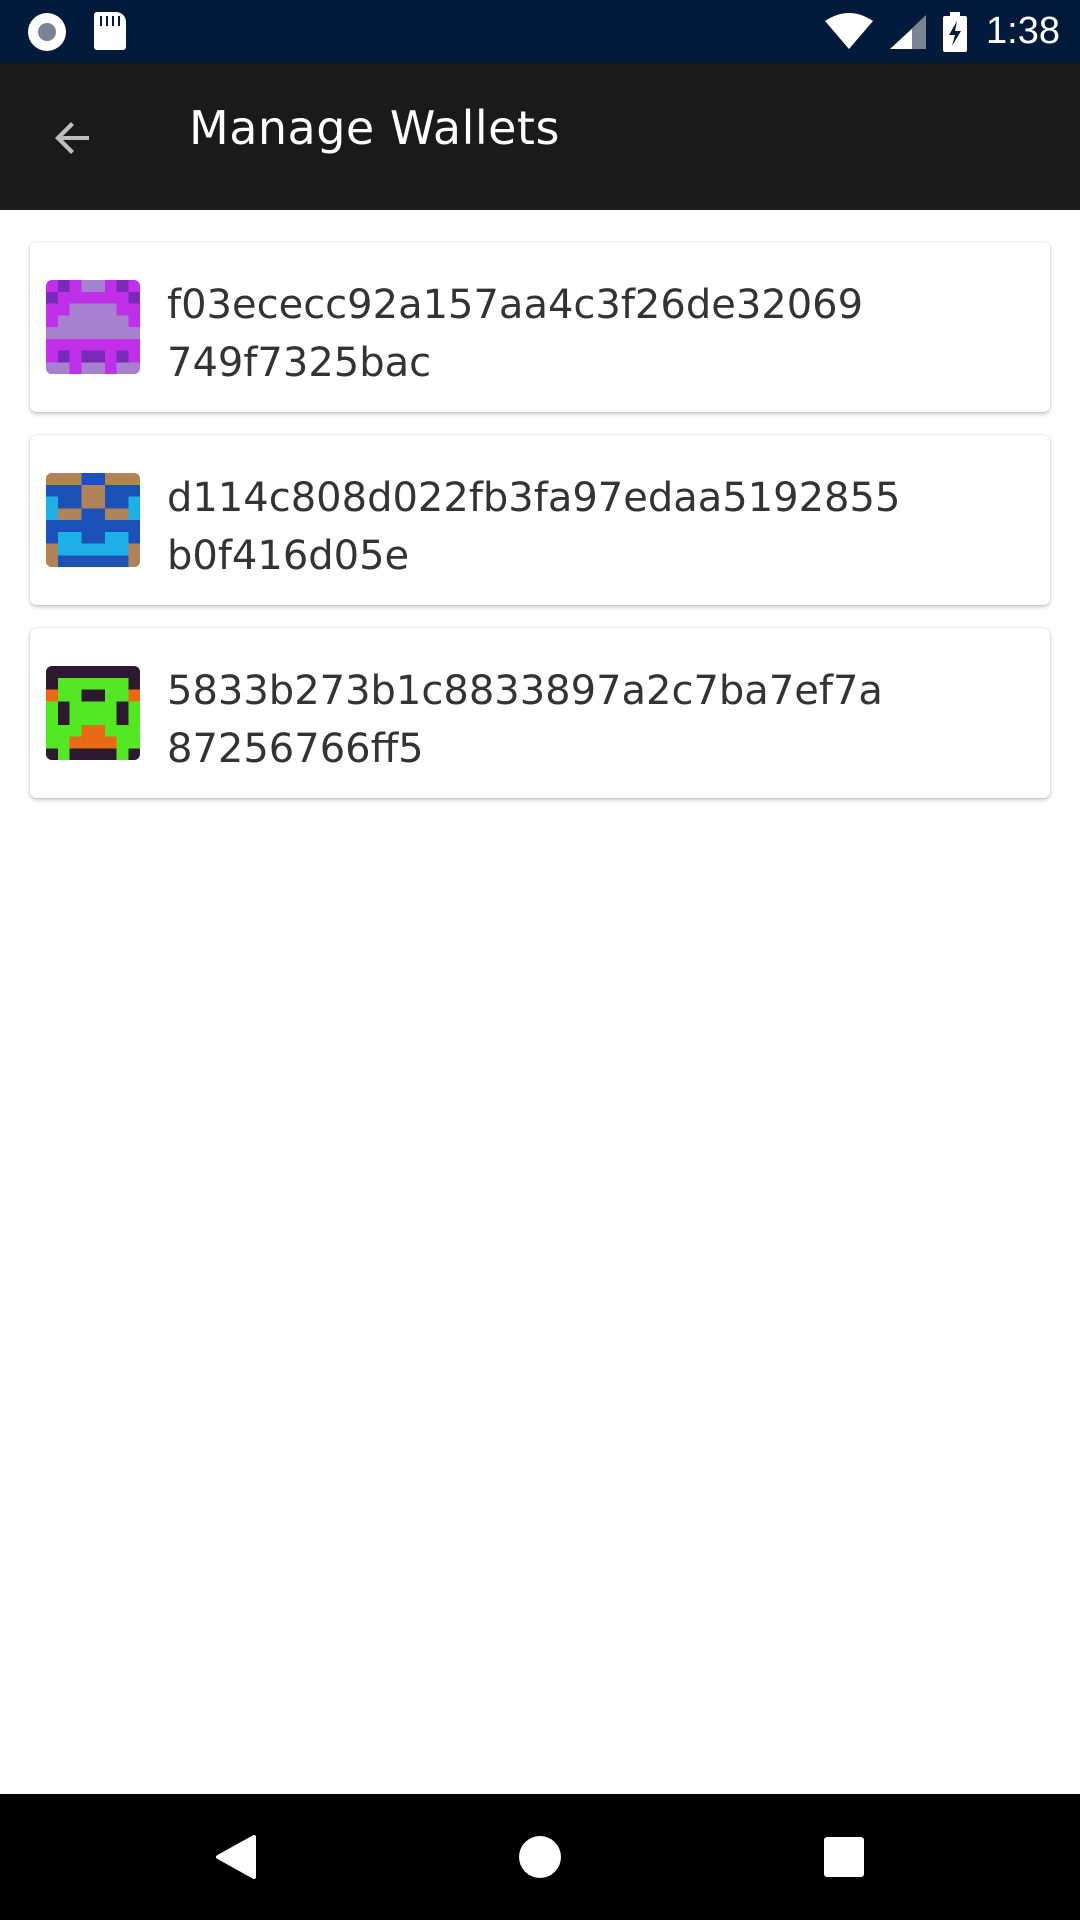 Image resolution: width=1080 pixels, height=1920 pixels. I want to click on wallet-item: 5833b273b1c8833897a2c7ba7ef7a 87256766ff5, so click(540, 713).